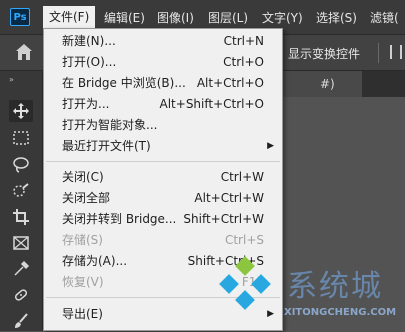  What do you see at coordinates (20, 17) in the screenshot?
I see `photoshop-logo: Ps` at bounding box center [20, 17].